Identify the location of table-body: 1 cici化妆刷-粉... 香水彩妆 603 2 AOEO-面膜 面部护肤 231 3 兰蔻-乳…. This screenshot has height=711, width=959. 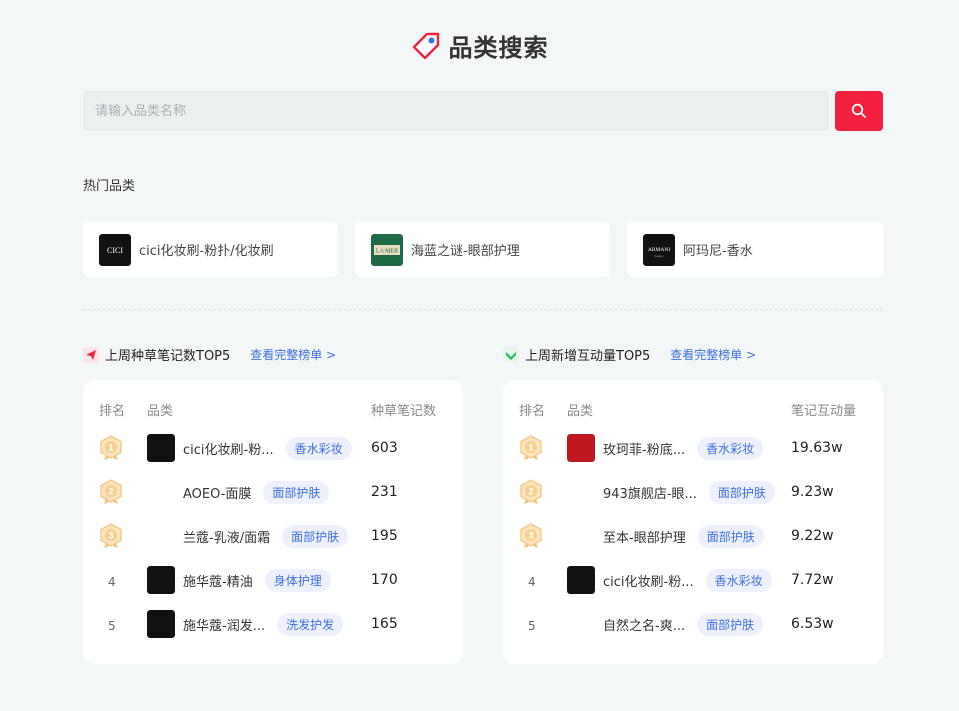
(273, 536).